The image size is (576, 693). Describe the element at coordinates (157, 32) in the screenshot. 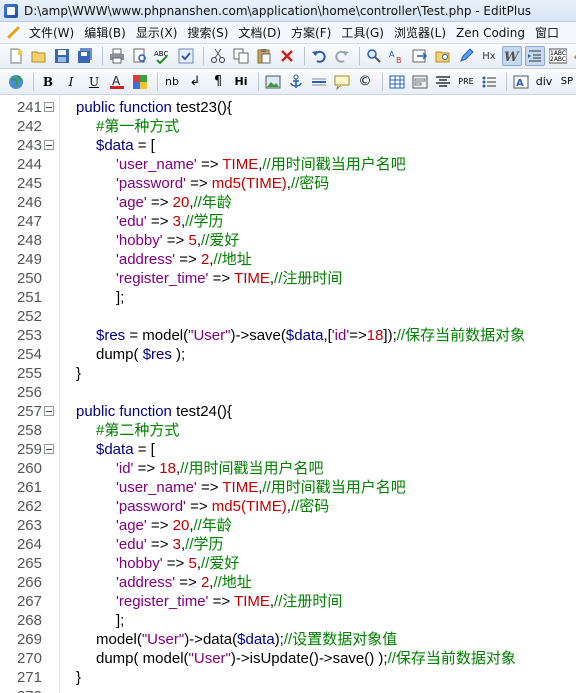

I see `menu-view: 显示(X)` at that location.